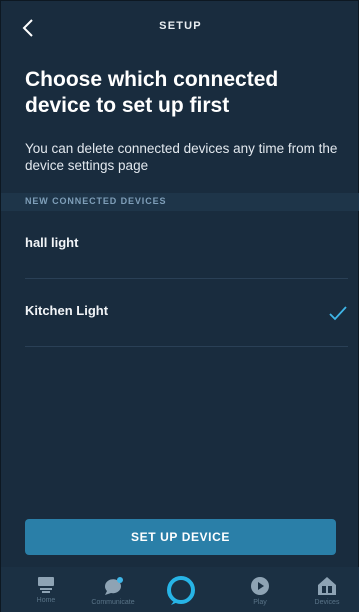 The width and height of the screenshot is (359, 612). I want to click on nav-label: Devices, so click(327, 602).